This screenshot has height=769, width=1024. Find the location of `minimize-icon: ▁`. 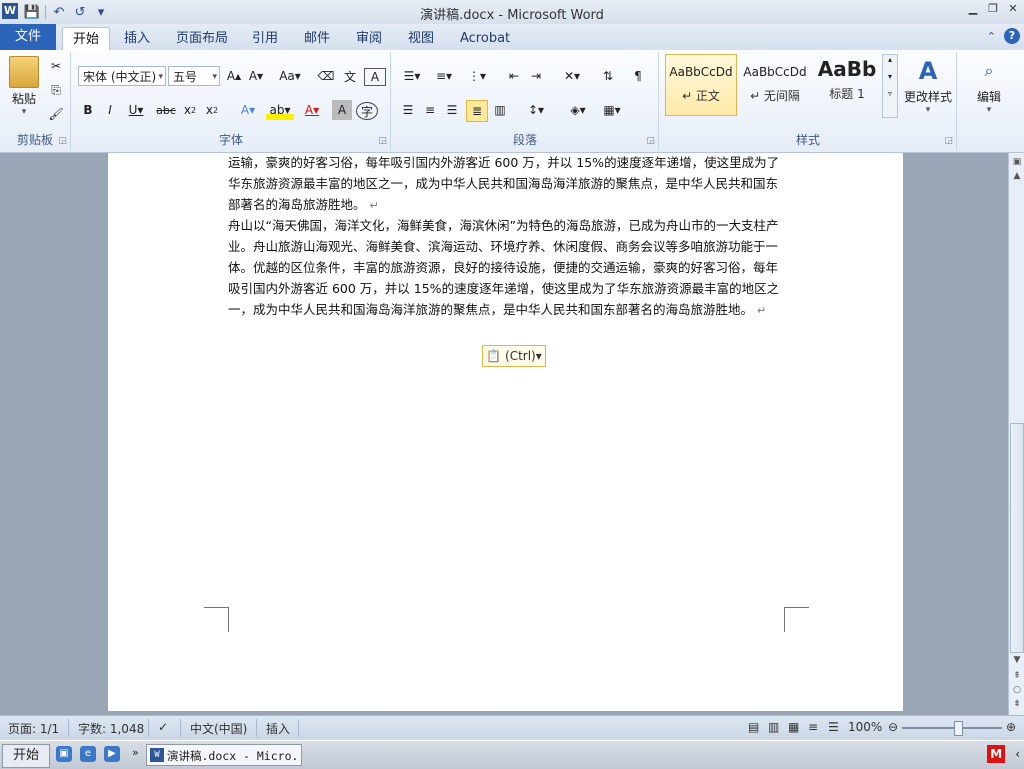

minimize-icon: ▁ is located at coordinates (973, 9).